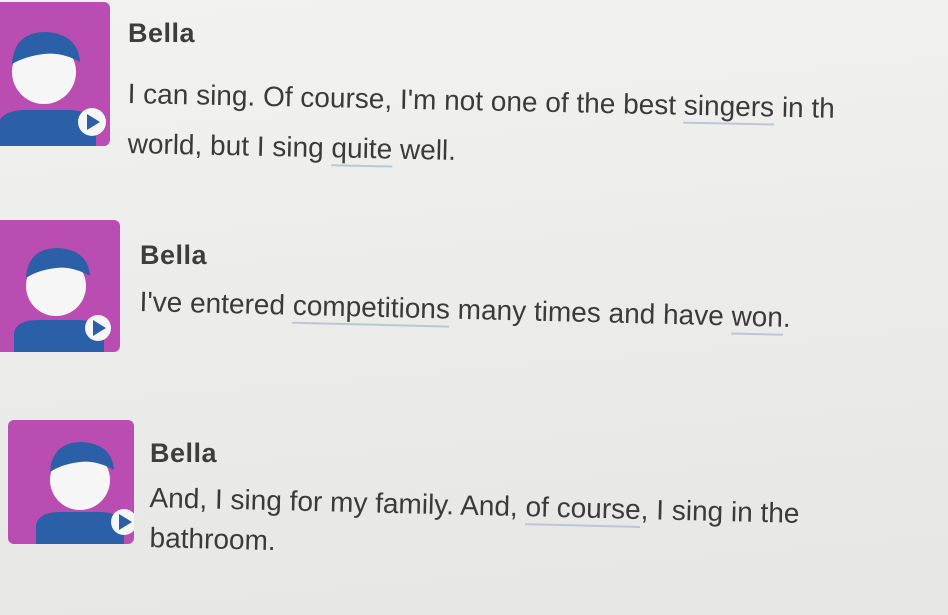 This screenshot has width=948, height=615. I want to click on text-segment: bathroom., so click(213, 539).